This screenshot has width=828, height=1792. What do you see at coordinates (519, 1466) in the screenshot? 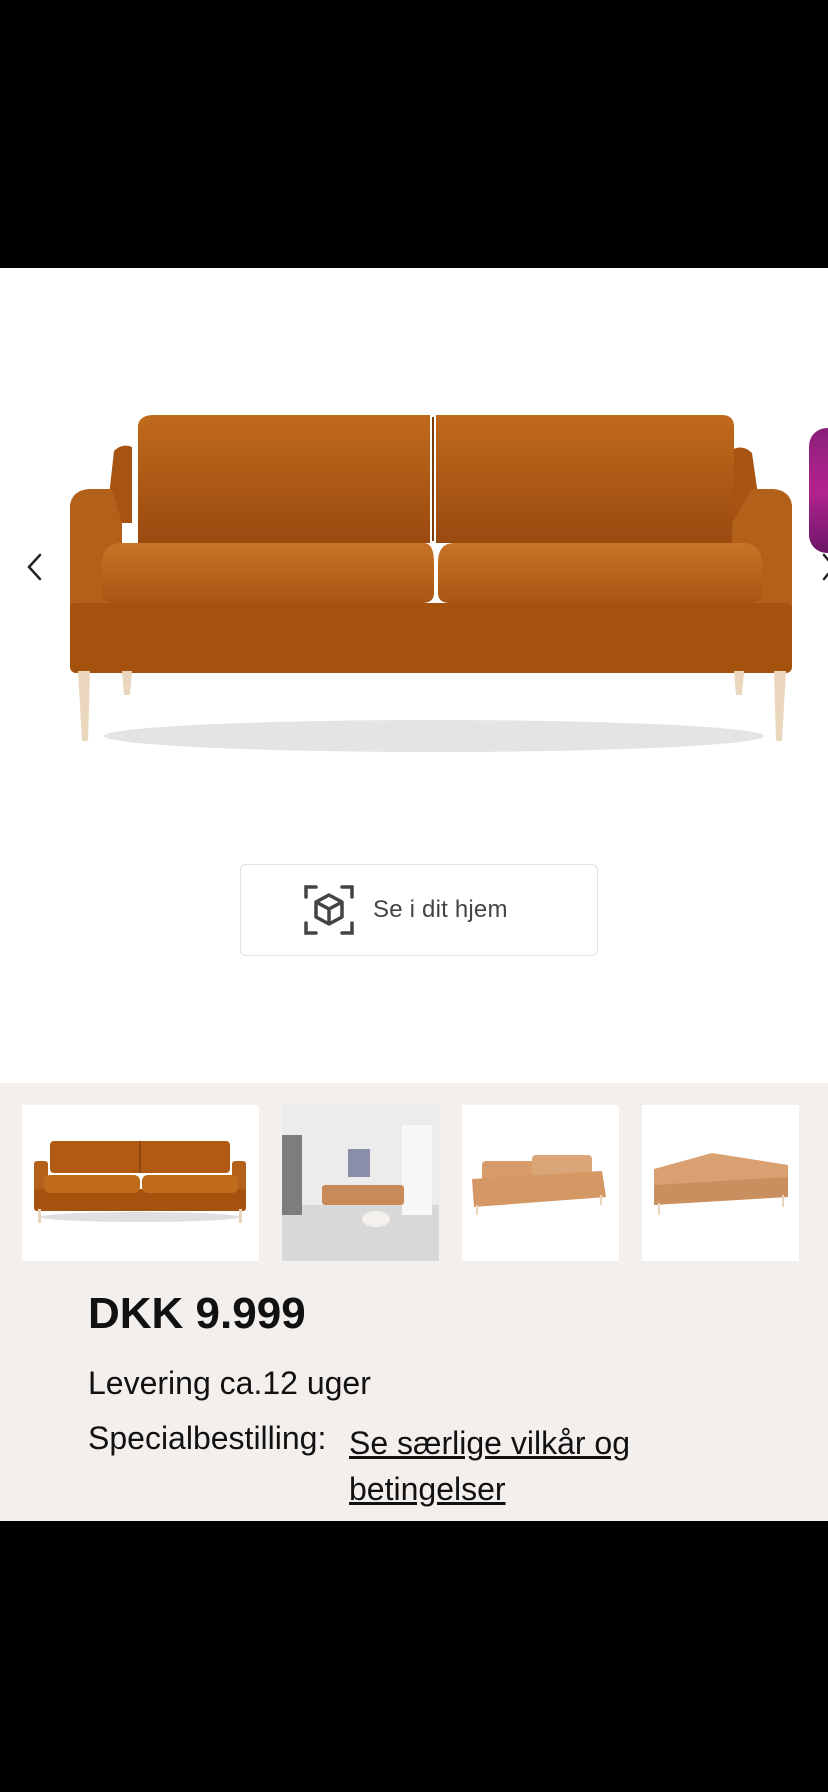
I see `special-terms-link: Se særlige vilkår og betingelser` at bounding box center [519, 1466].